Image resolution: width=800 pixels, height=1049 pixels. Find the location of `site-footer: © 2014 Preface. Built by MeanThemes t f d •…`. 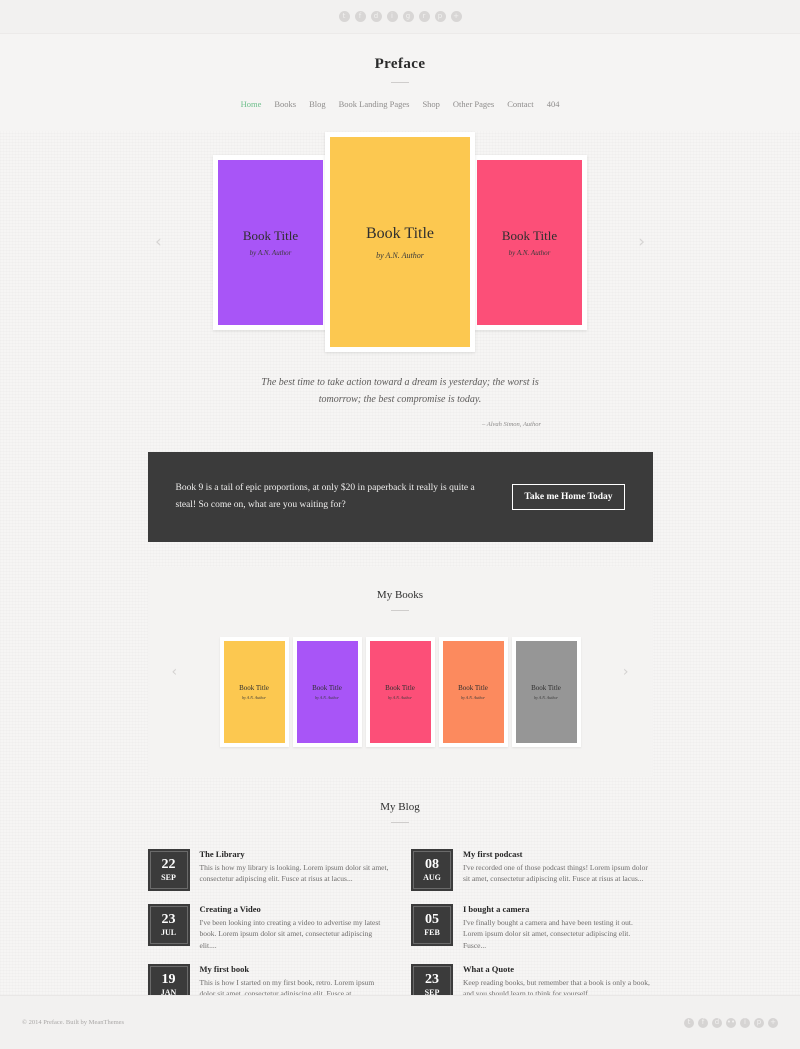

site-footer: © 2014 Preface. Built by MeanThemes t f d •… is located at coordinates (400, 1022).